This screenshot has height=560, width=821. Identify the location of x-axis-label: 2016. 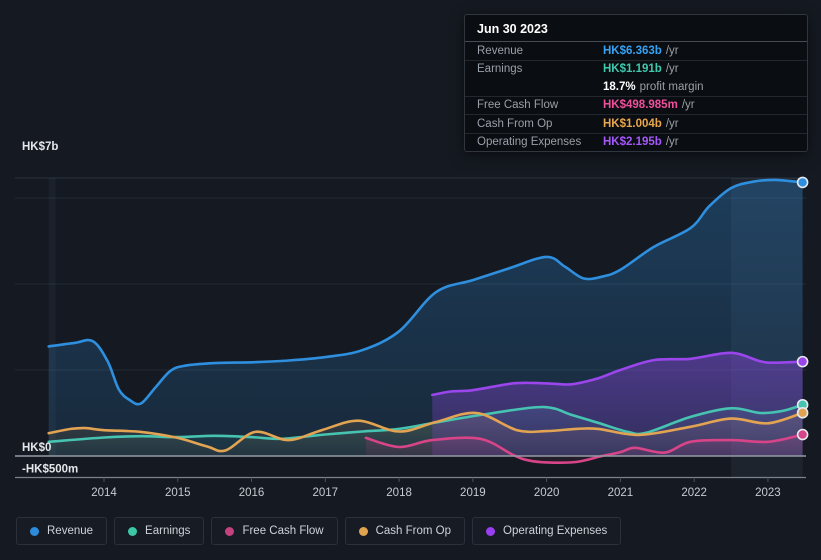
(252, 493).